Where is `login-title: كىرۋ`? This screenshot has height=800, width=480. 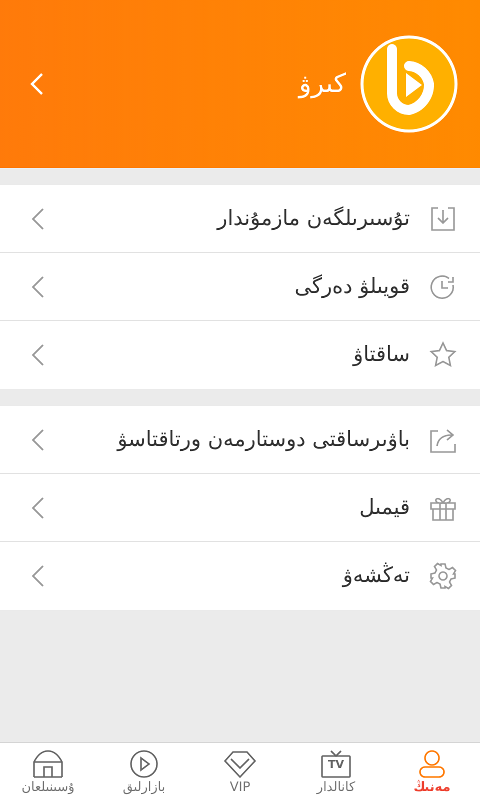
login-title: كىرۋ is located at coordinates (322, 84).